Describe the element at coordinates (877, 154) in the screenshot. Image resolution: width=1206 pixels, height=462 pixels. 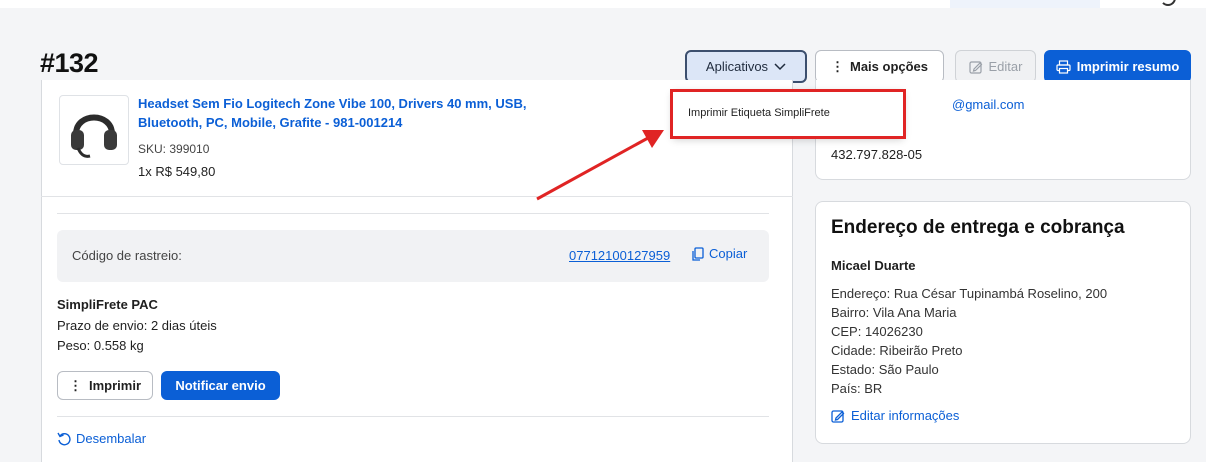
I see `customer-document: 432.797.828-05` at that location.